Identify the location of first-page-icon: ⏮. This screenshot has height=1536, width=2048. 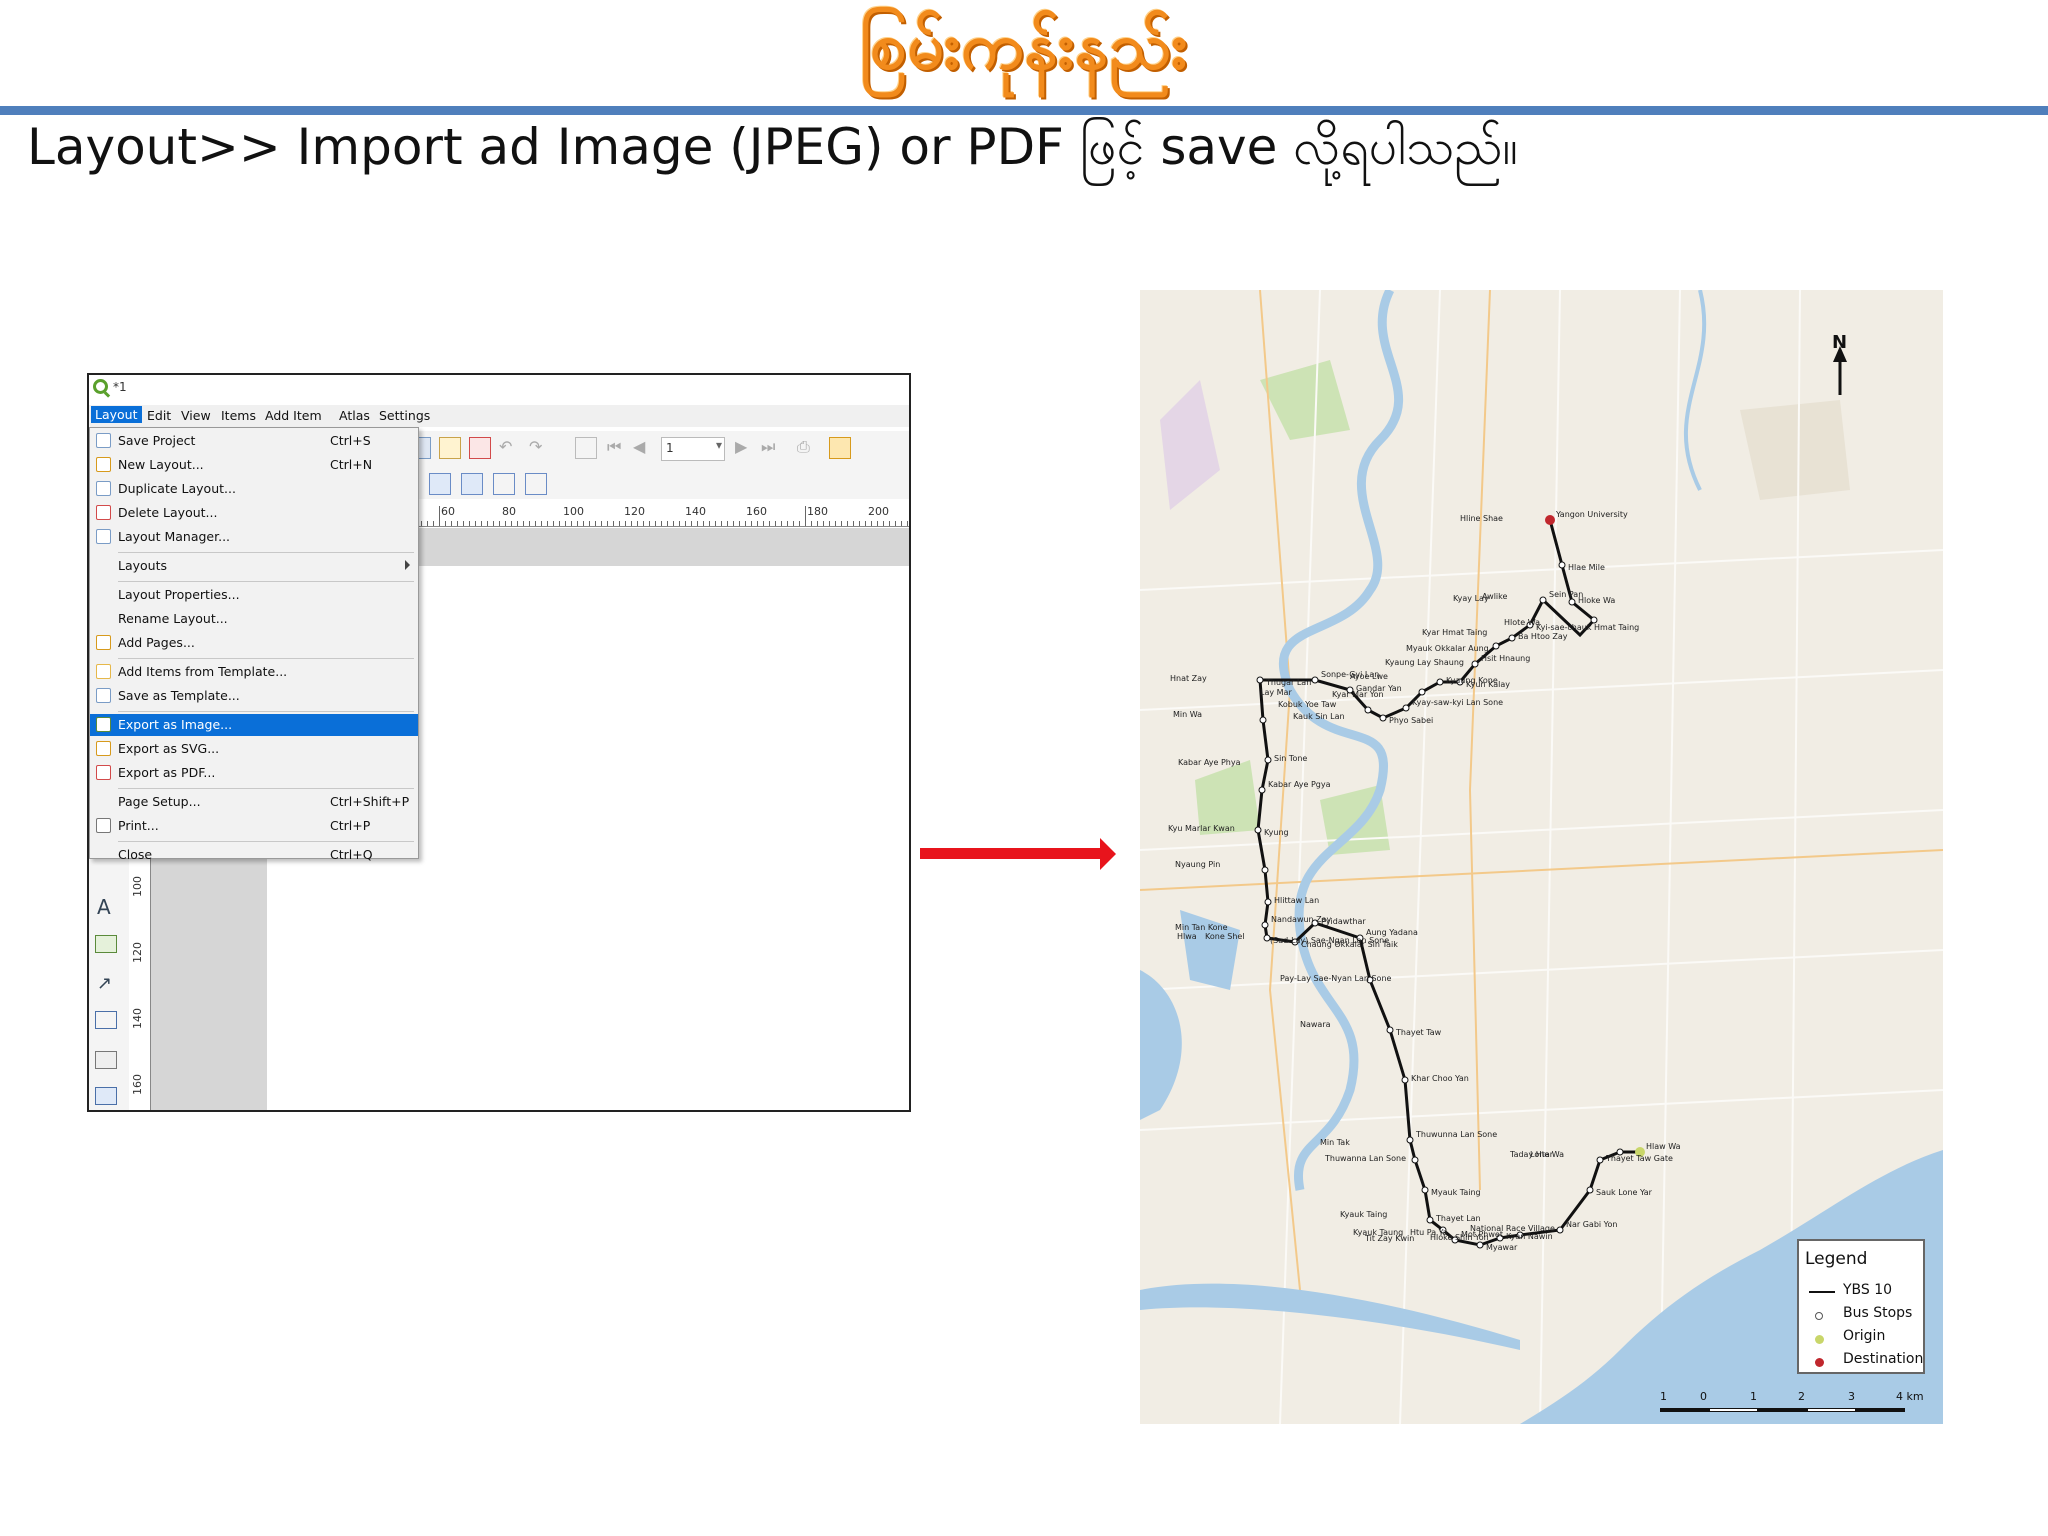
(618, 448).